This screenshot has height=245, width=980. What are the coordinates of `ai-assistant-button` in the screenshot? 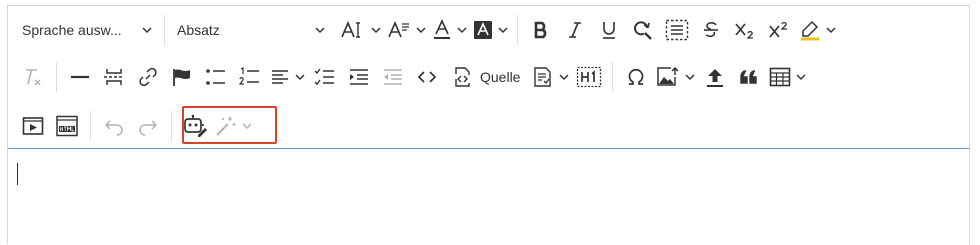 It's located at (195, 126).